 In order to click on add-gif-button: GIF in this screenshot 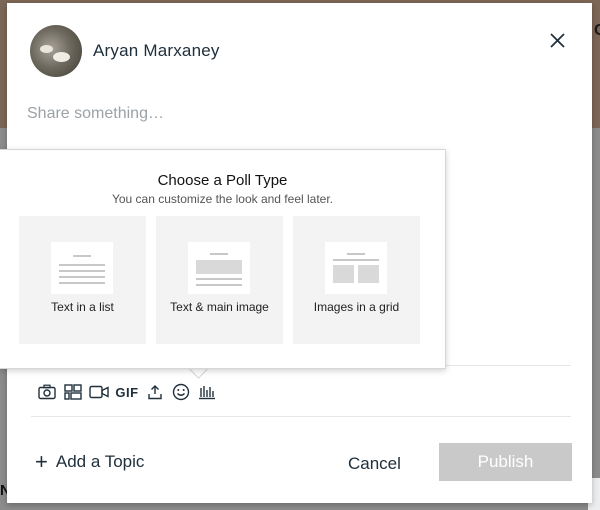, I will do `click(127, 392)`.